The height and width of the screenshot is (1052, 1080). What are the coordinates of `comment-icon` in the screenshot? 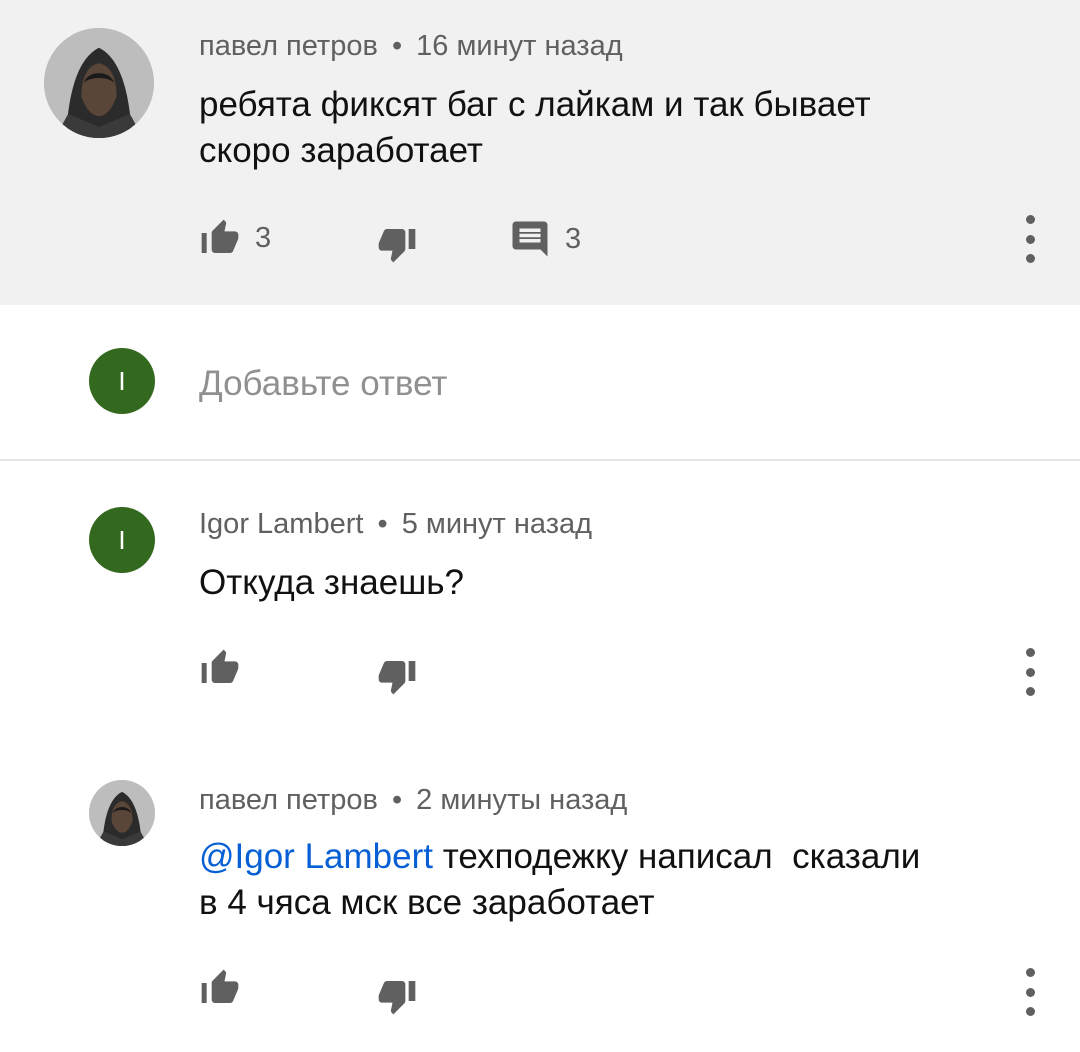 It's located at (530, 239).